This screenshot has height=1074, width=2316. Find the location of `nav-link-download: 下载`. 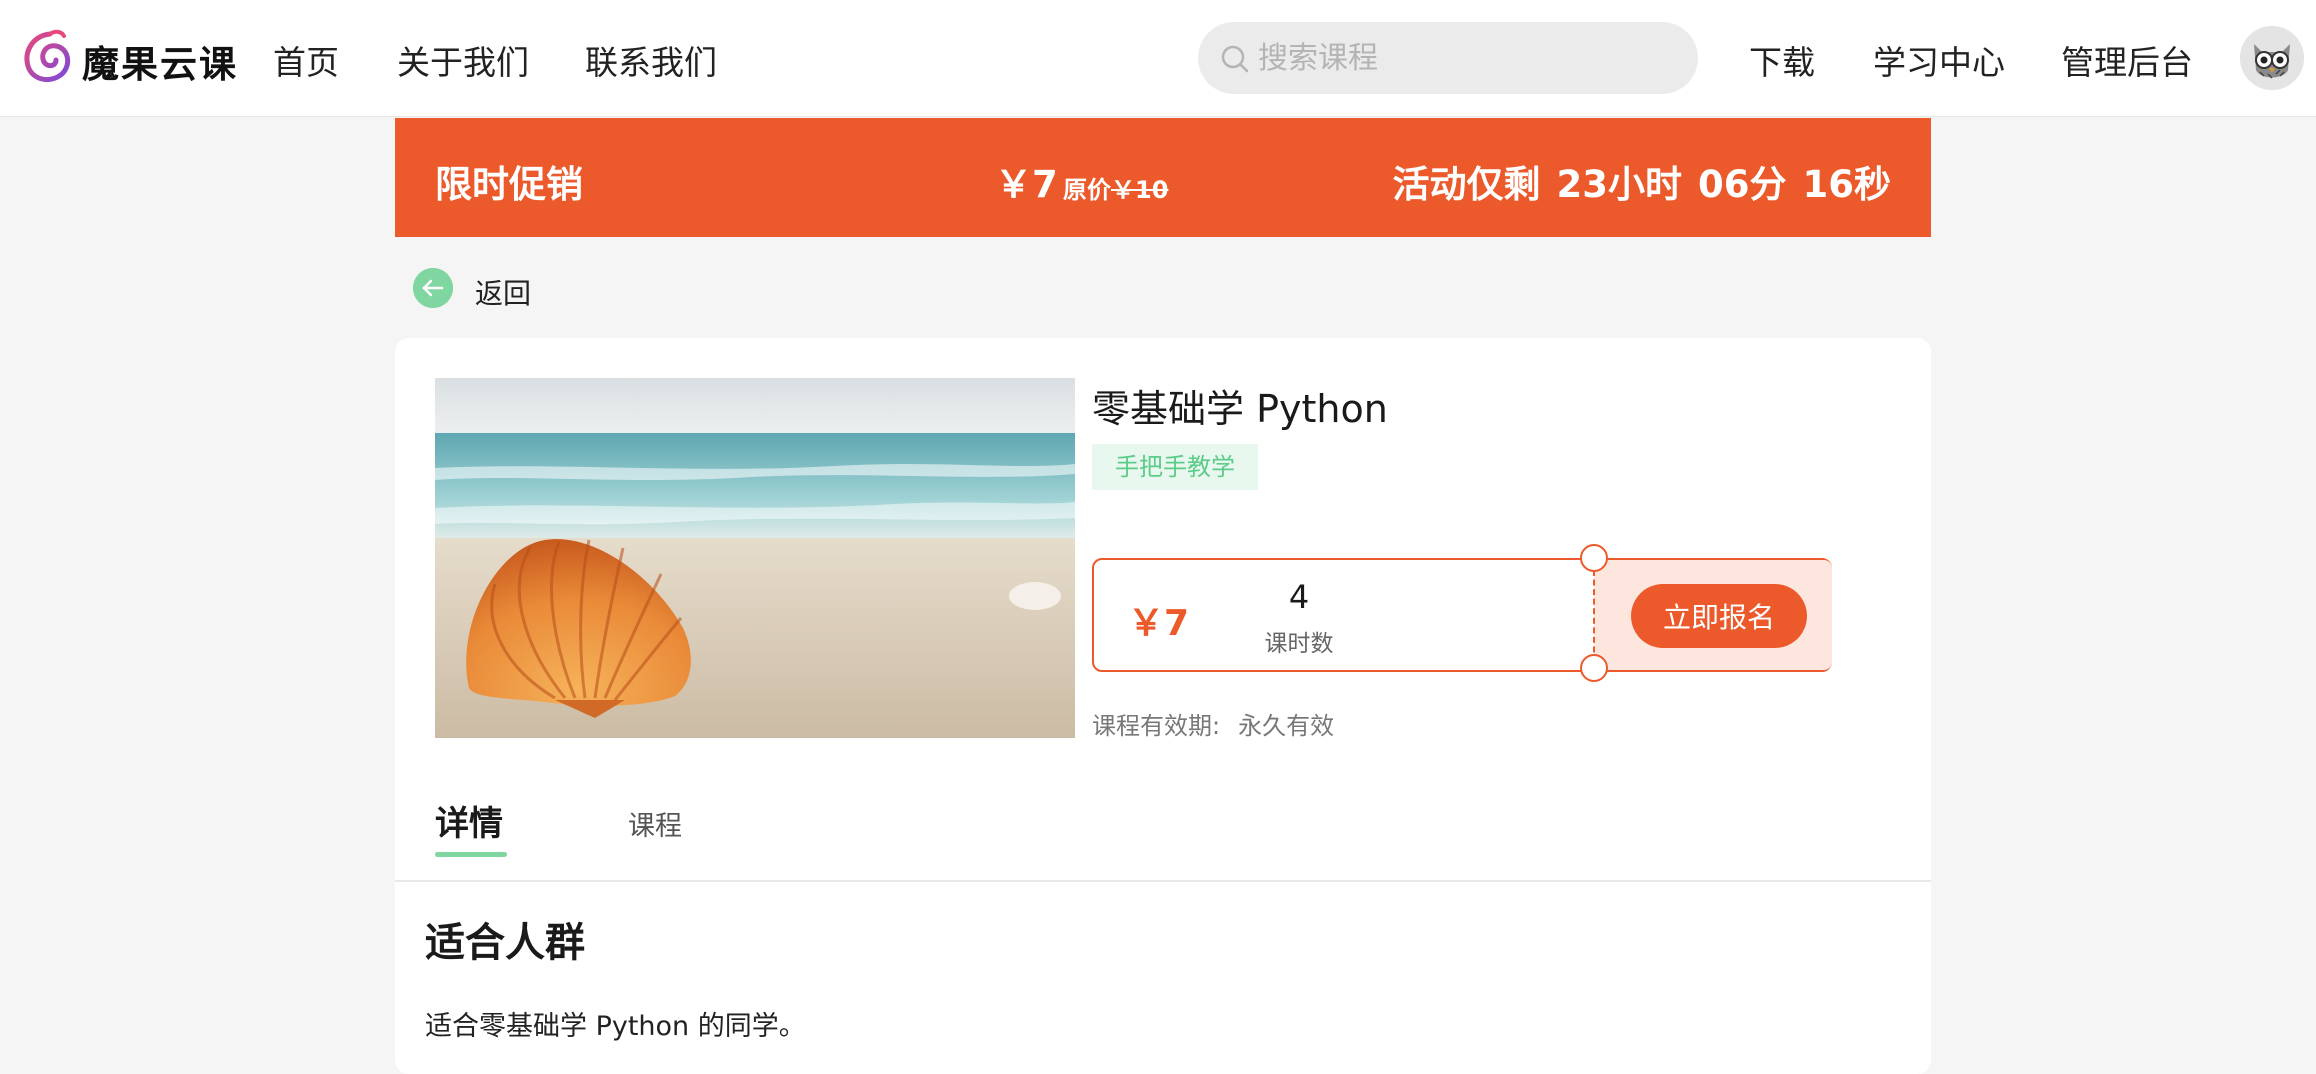

nav-link-download: 下载 is located at coordinates (1782, 60).